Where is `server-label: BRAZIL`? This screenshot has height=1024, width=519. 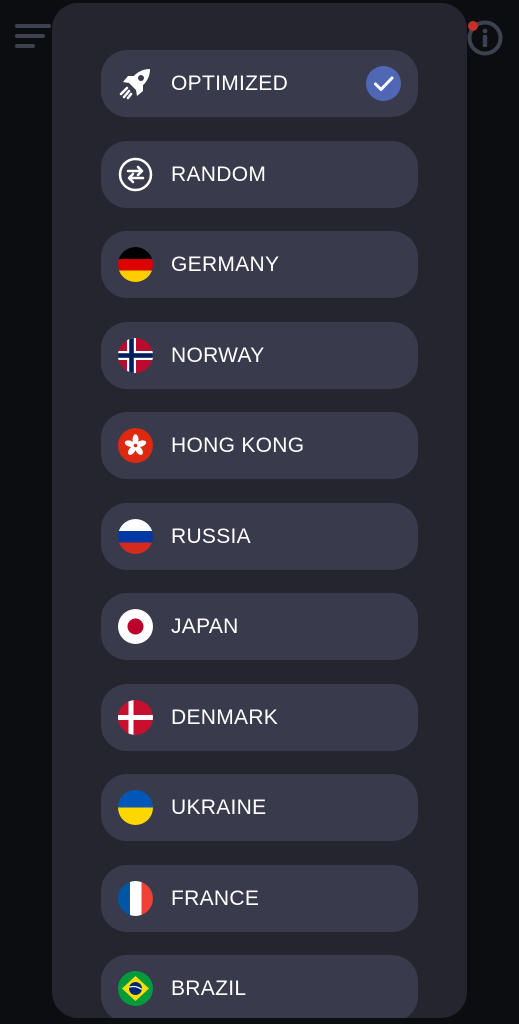
server-label: BRAZIL is located at coordinates (209, 988).